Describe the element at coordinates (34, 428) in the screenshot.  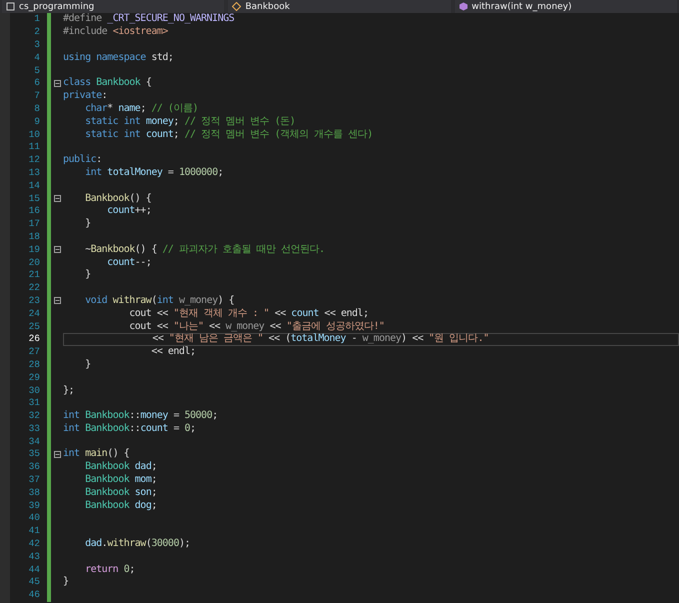
I see `line-number: 33` at that location.